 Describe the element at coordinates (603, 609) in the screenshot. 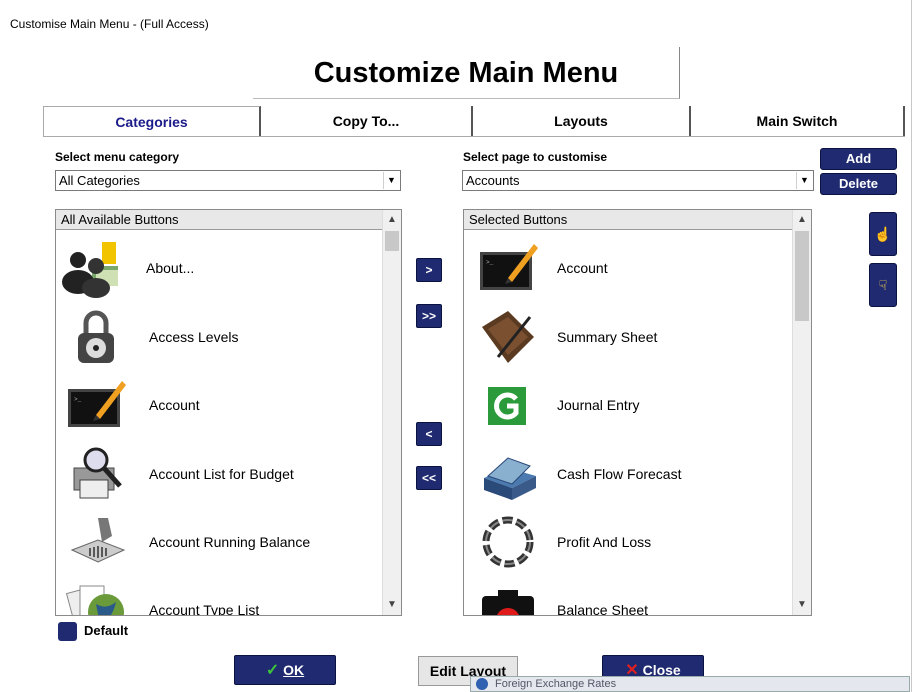

I see `item-label: Balance Sheet` at that location.